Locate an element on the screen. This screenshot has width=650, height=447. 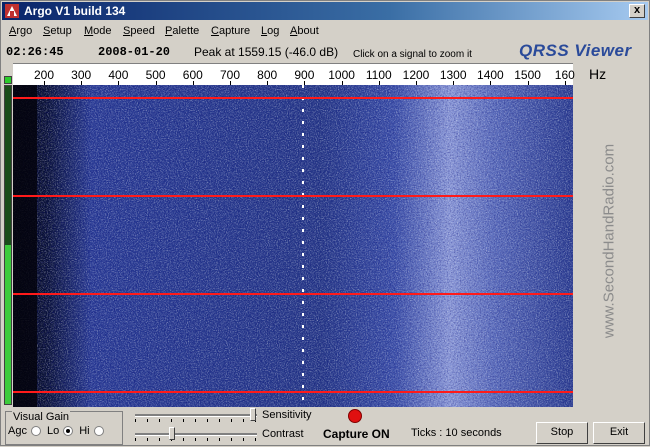
close-button: x is located at coordinates (637, 11).